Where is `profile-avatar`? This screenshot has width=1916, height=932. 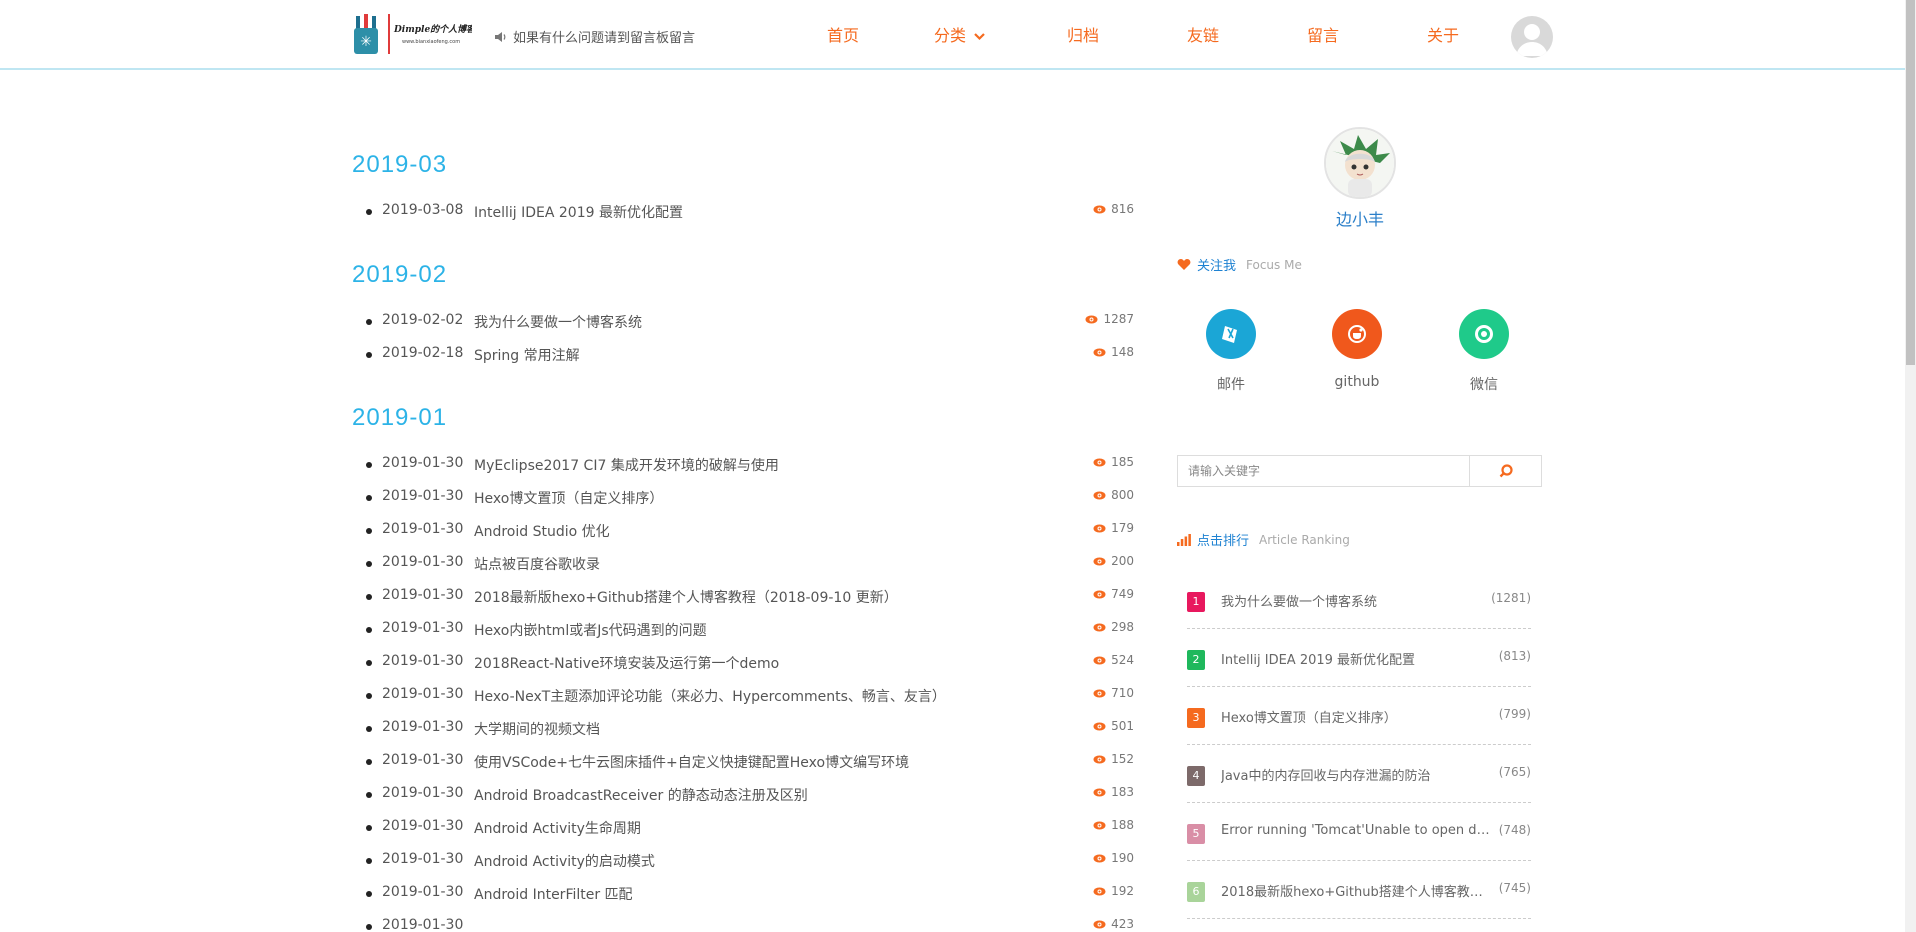
profile-avatar is located at coordinates (1360, 163).